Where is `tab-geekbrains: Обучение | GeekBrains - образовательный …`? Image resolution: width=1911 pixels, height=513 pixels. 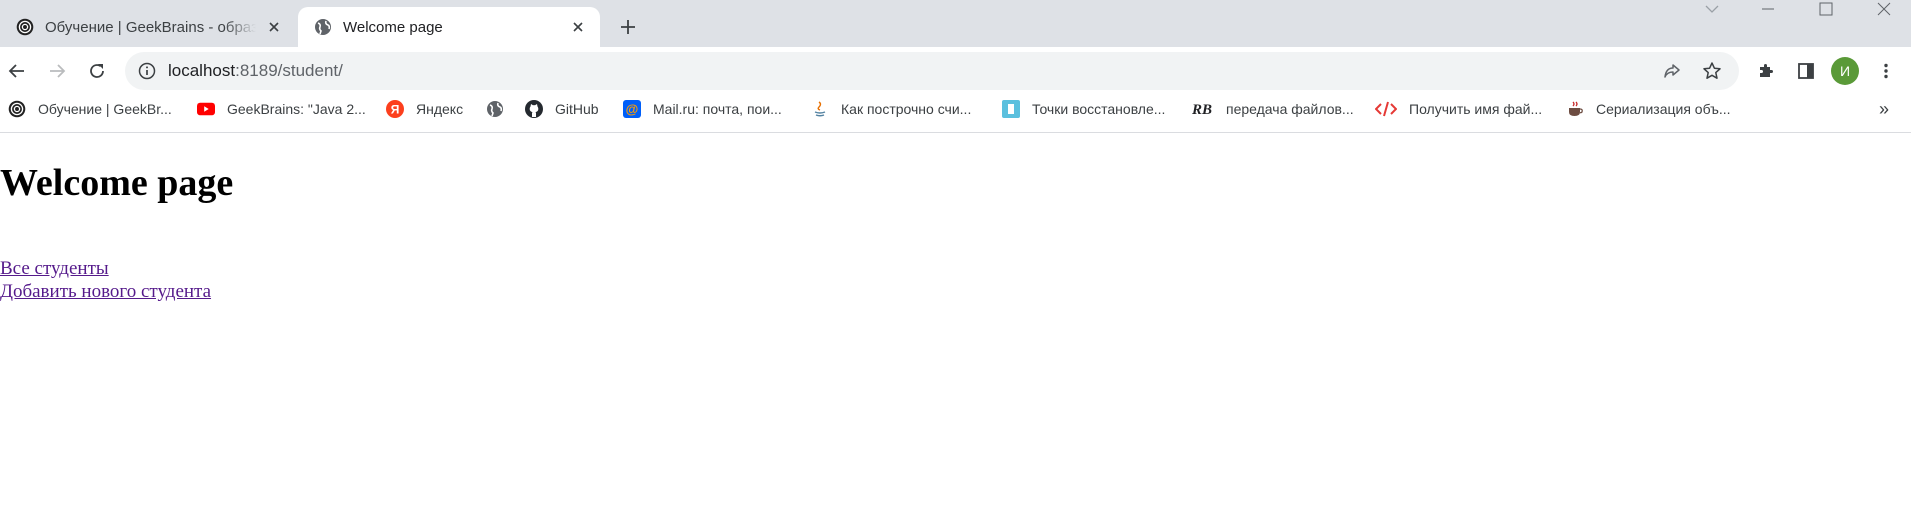
tab-geekbrains: Обучение | GeekBrains - образовательный … is located at coordinates (148, 27).